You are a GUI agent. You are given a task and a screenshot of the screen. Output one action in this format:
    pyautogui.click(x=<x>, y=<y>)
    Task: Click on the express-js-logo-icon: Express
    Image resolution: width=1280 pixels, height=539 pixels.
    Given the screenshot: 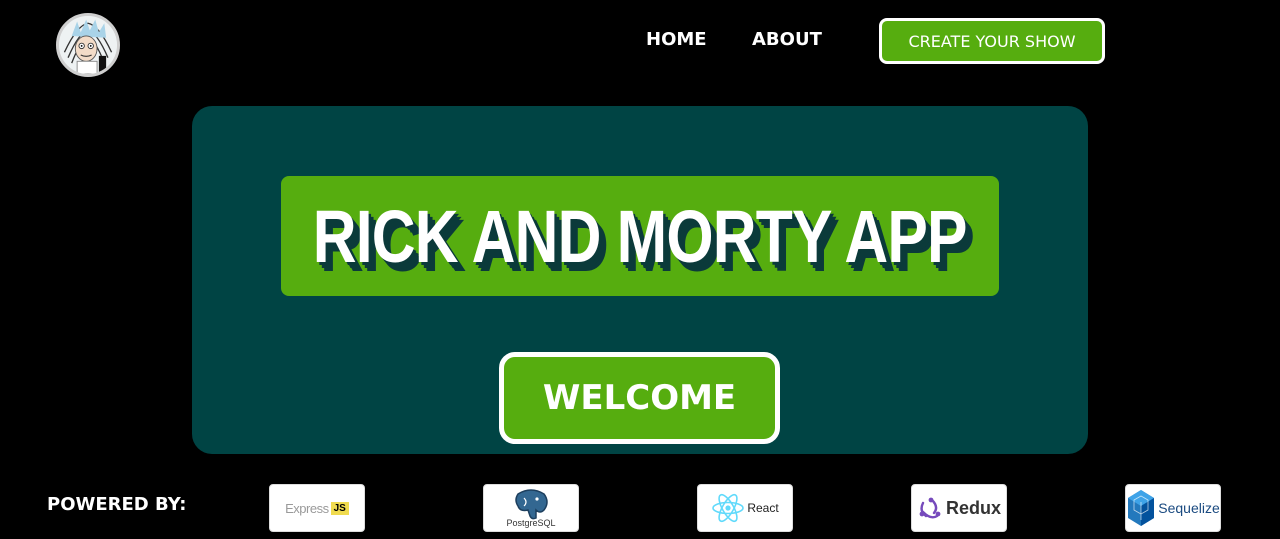 What is the action you would take?
    pyautogui.click(x=307, y=508)
    